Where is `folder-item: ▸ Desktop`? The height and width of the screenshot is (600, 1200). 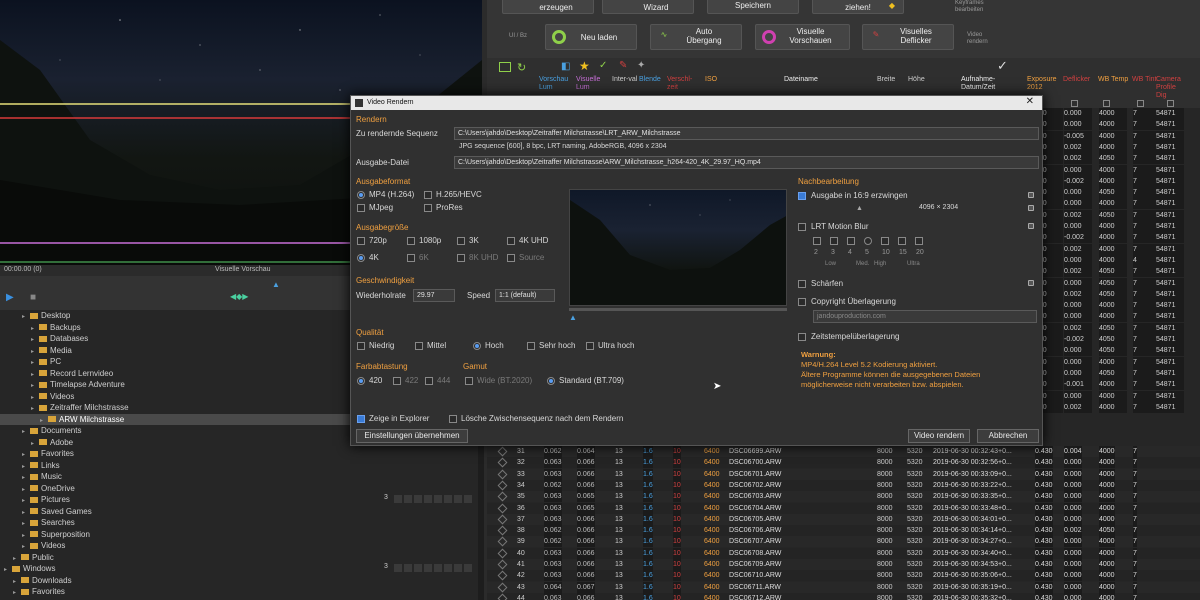 folder-item: ▸ Desktop is located at coordinates (35, 315).